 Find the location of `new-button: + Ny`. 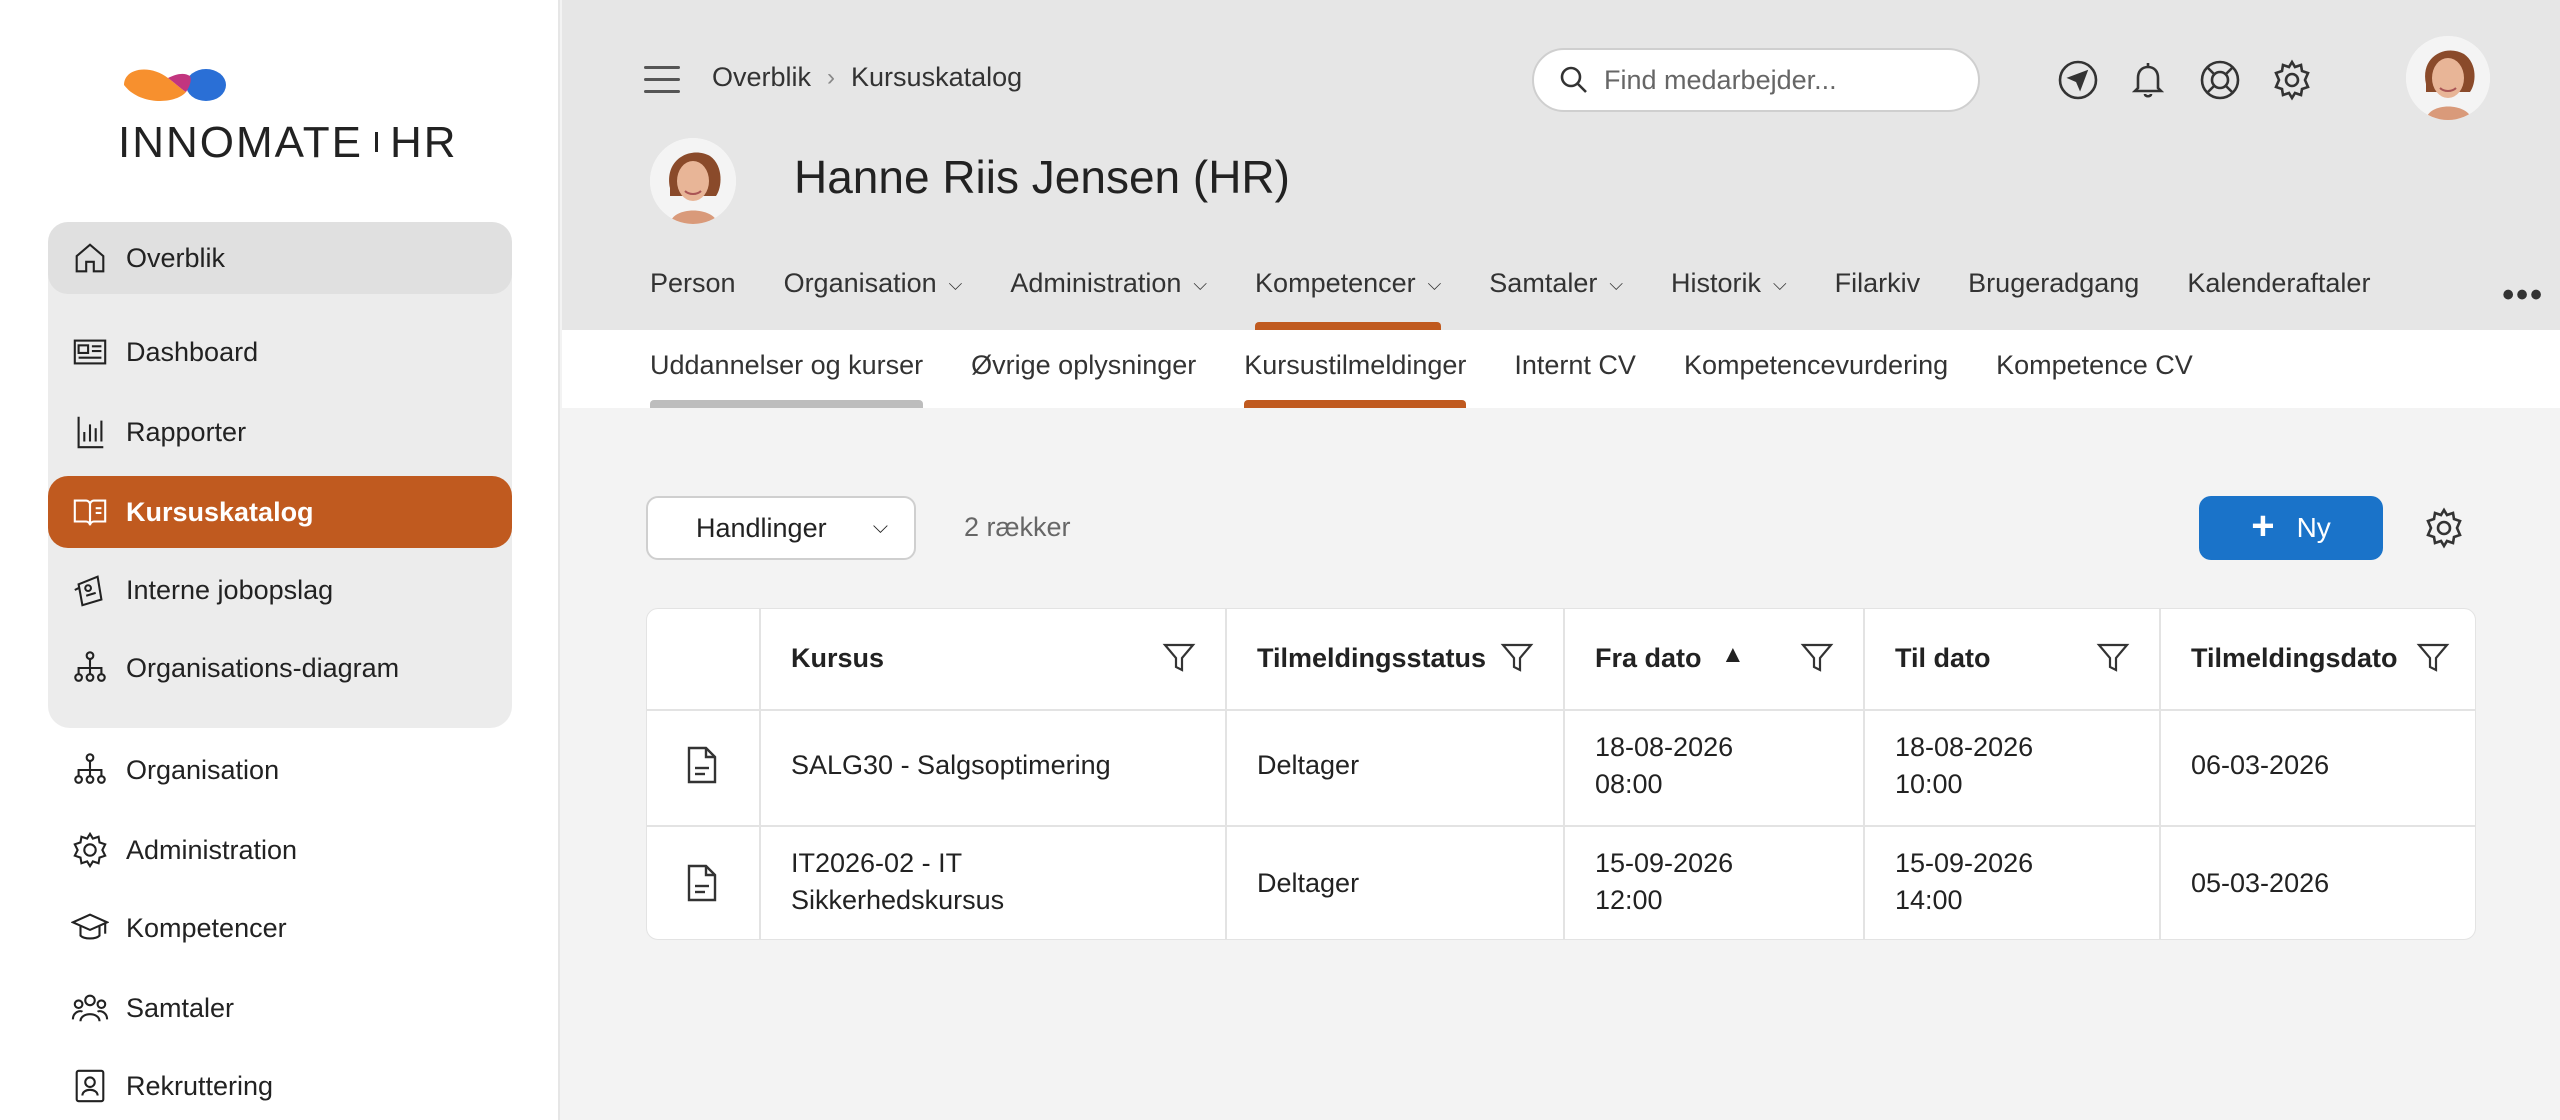

new-button: + Ny is located at coordinates (2291, 528).